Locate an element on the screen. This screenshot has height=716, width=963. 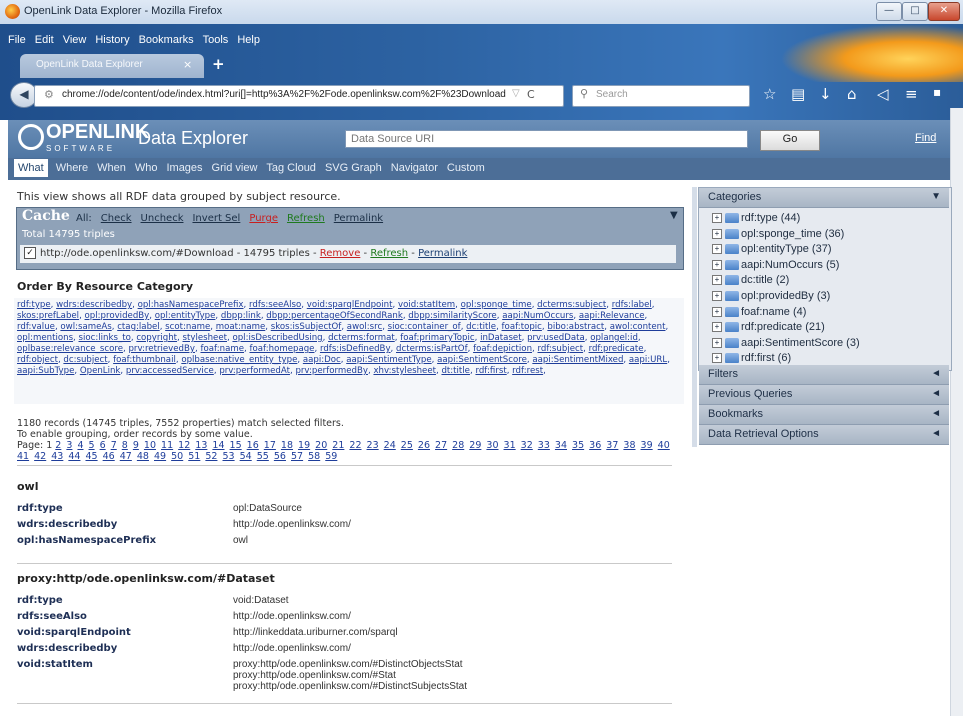
order-link: xhv:stylesheet is located at coordinates (404, 371).